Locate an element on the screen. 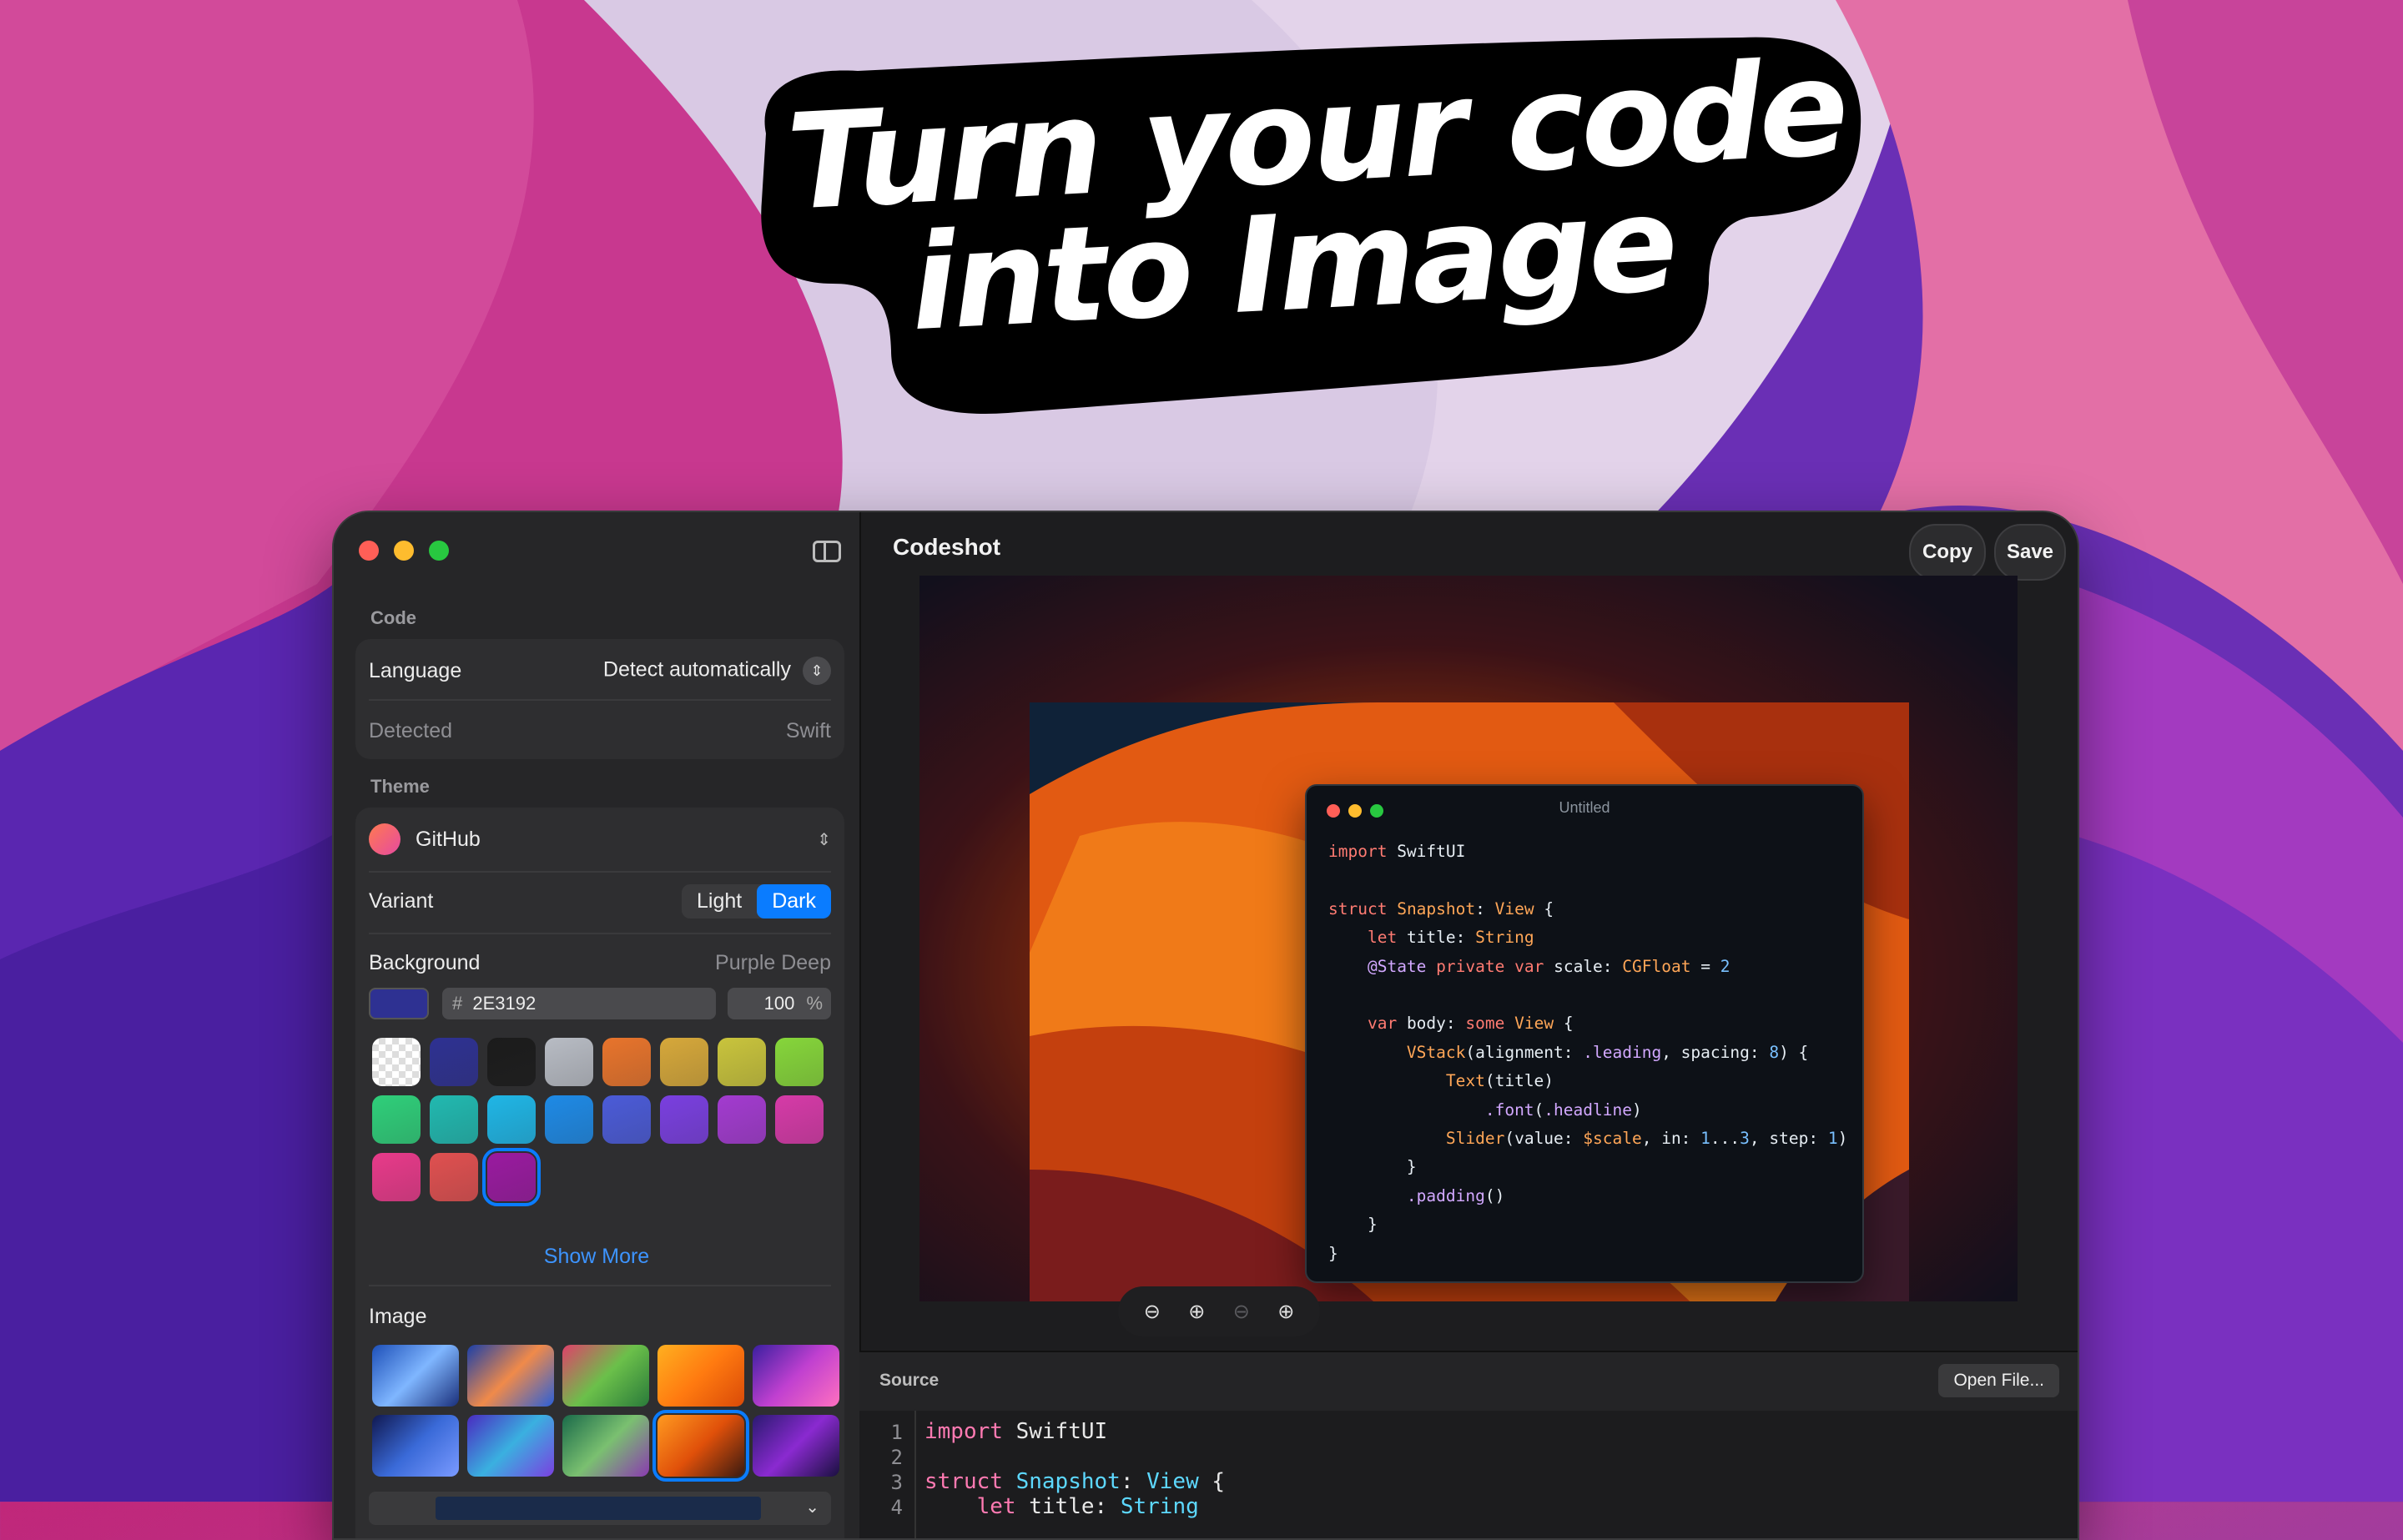 This screenshot has width=2403, height=1540. show-more-link: Show More is located at coordinates (596, 1257).